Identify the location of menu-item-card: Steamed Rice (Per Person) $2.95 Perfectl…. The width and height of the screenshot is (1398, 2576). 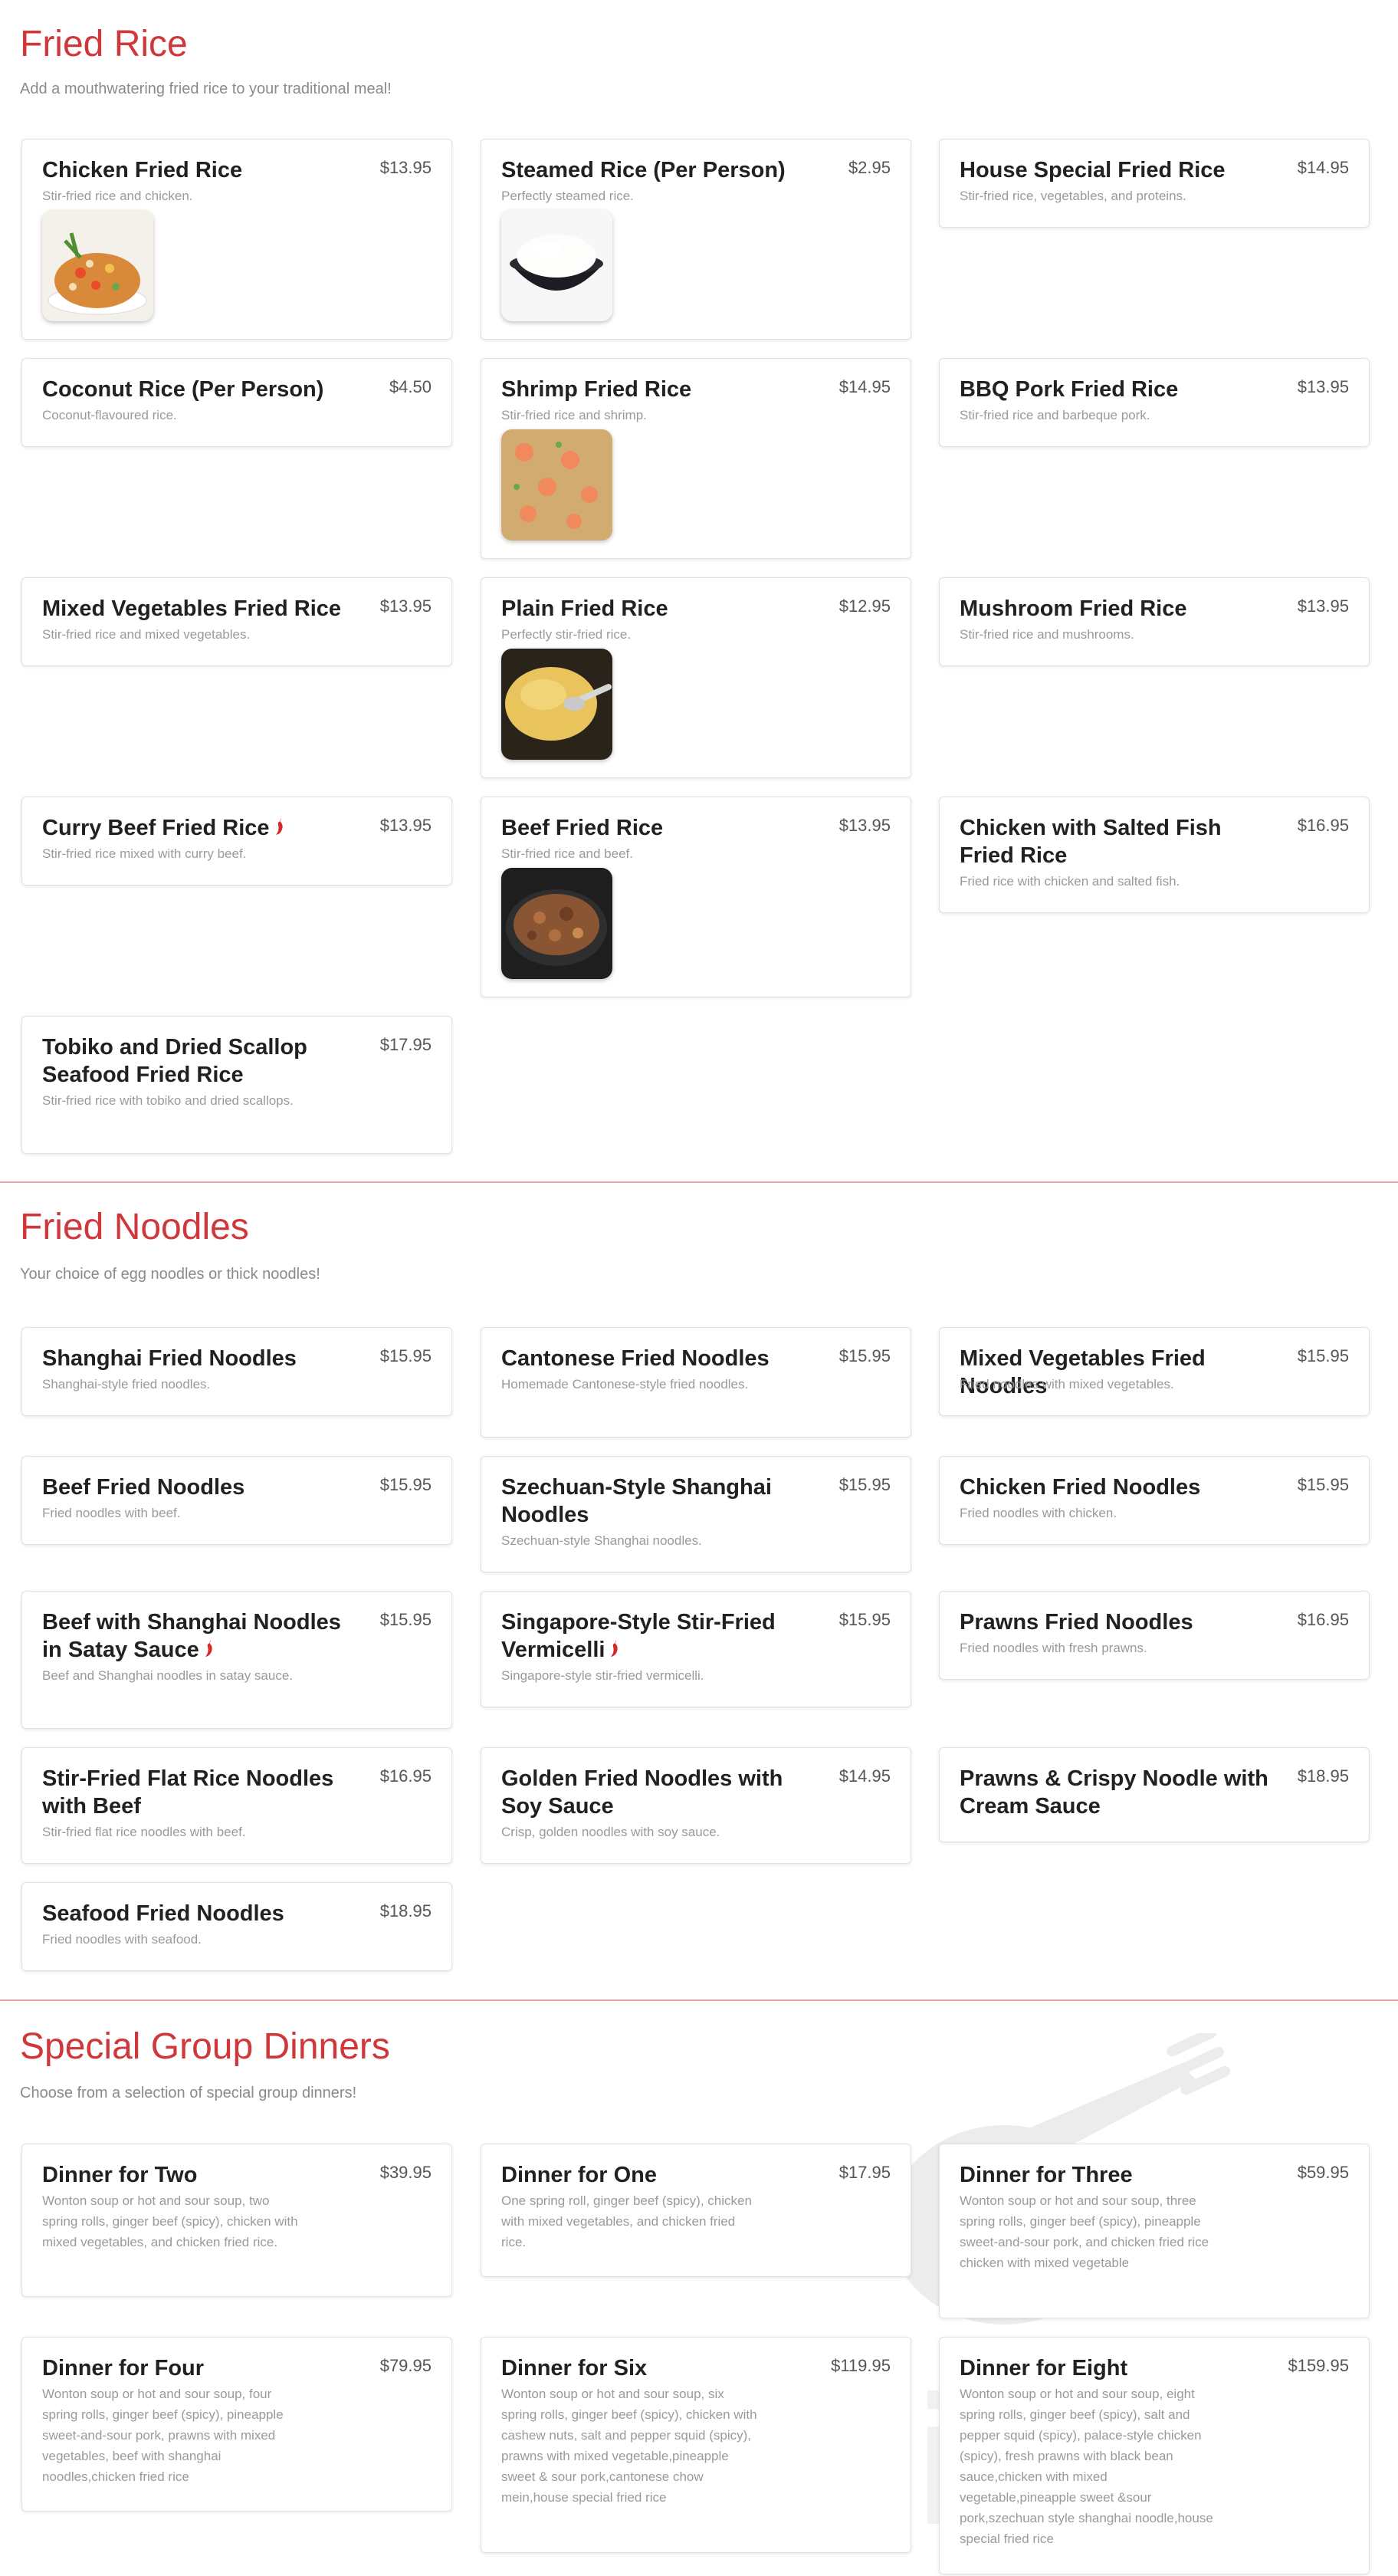
(696, 239).